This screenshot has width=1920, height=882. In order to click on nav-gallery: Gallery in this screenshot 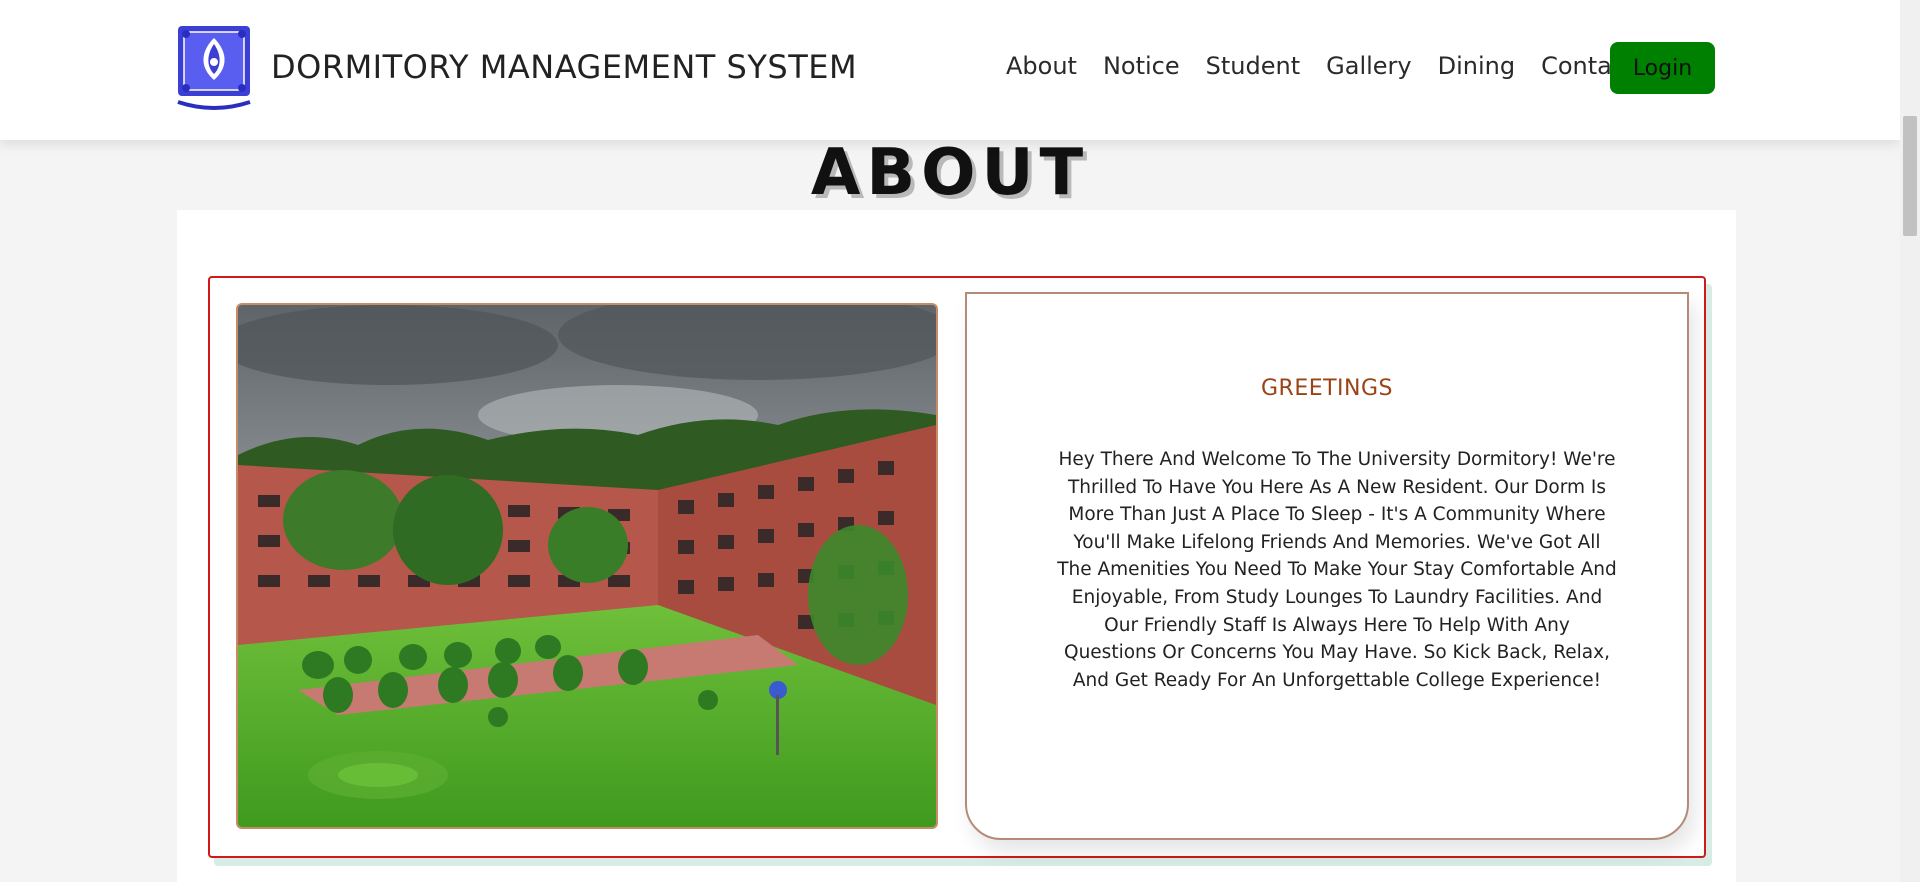, I will do `click(1368, 66)`.